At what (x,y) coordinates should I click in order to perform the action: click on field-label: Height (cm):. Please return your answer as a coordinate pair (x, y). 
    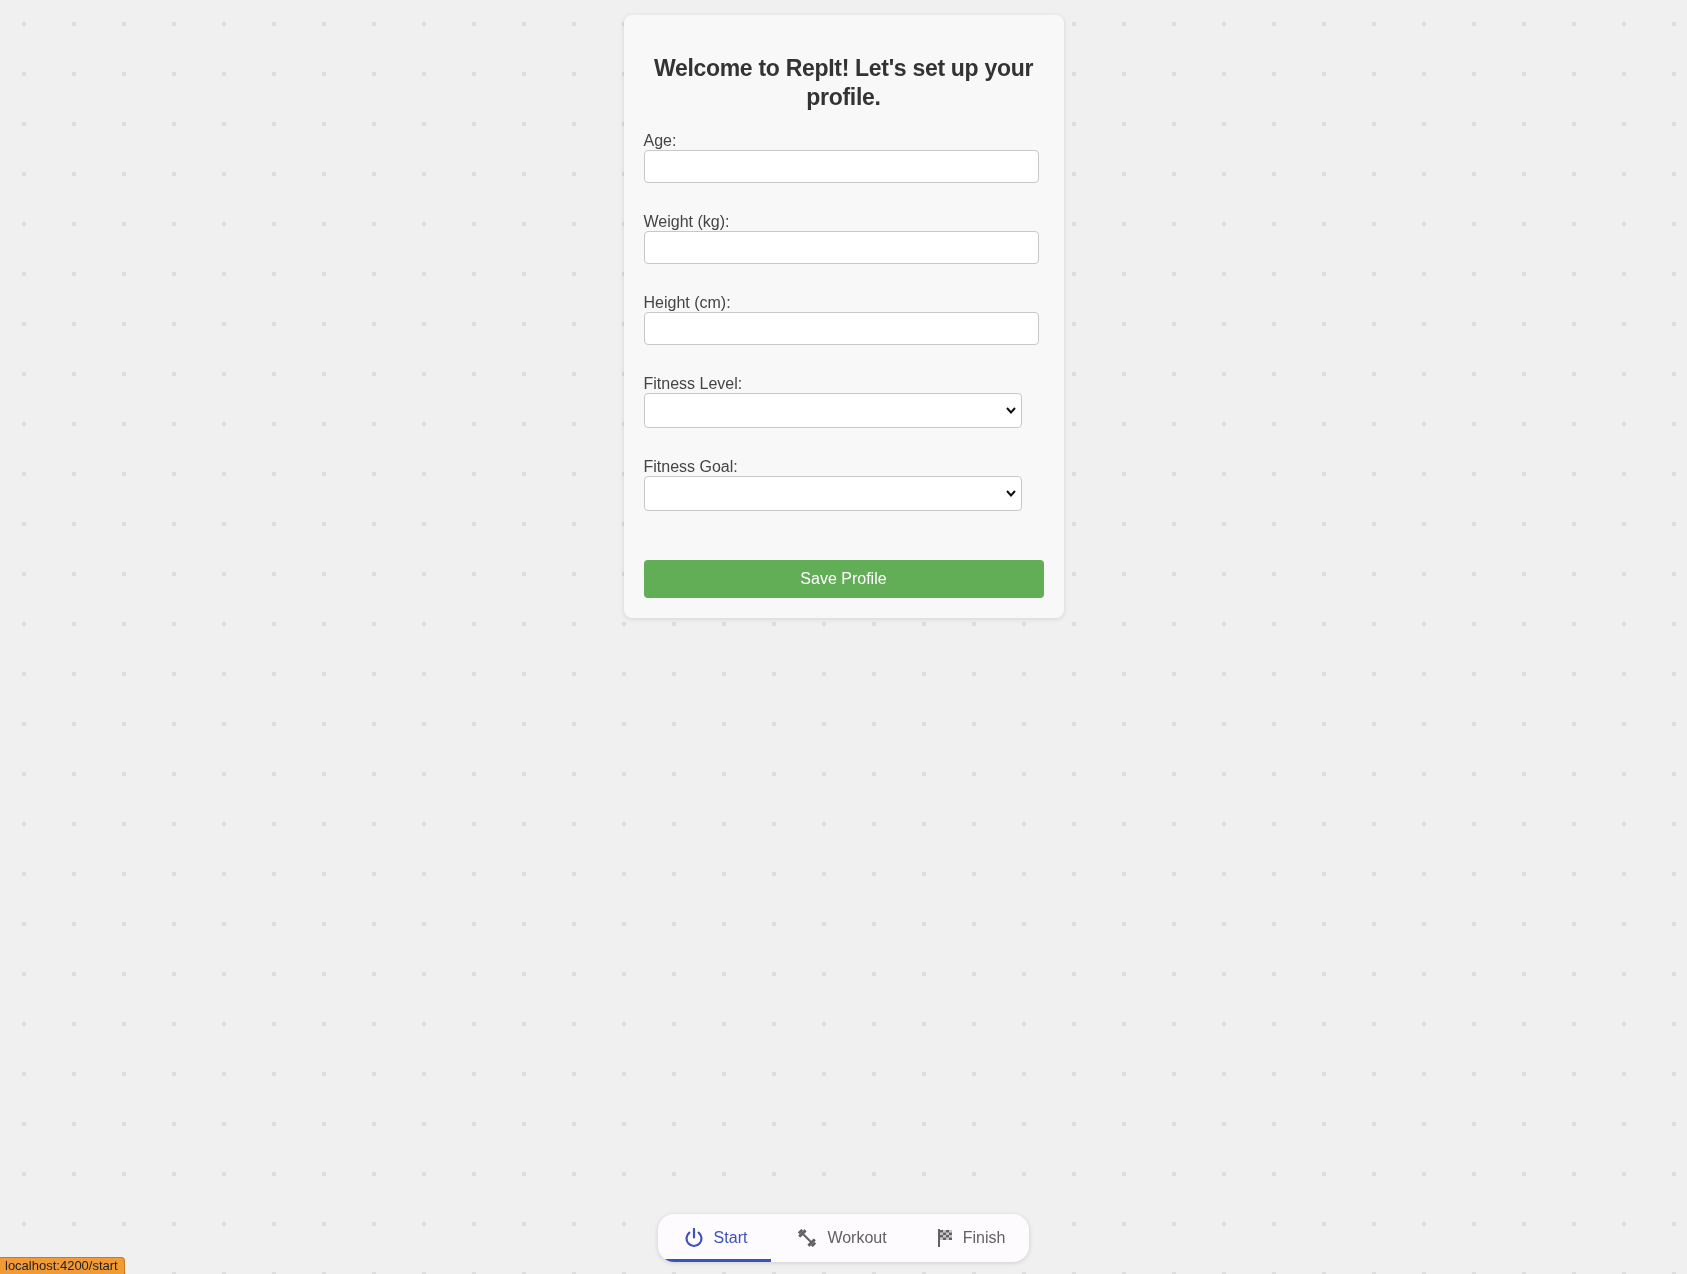
    Looking at the image, I should click on (687, 302).